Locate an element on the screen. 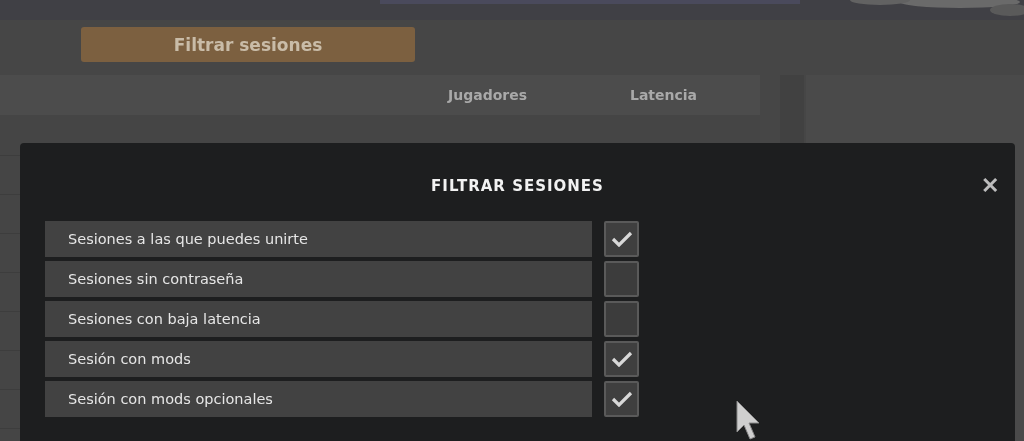 The image size is (1024, 441). column-header: Latencia is located at coordinates (664, 95).